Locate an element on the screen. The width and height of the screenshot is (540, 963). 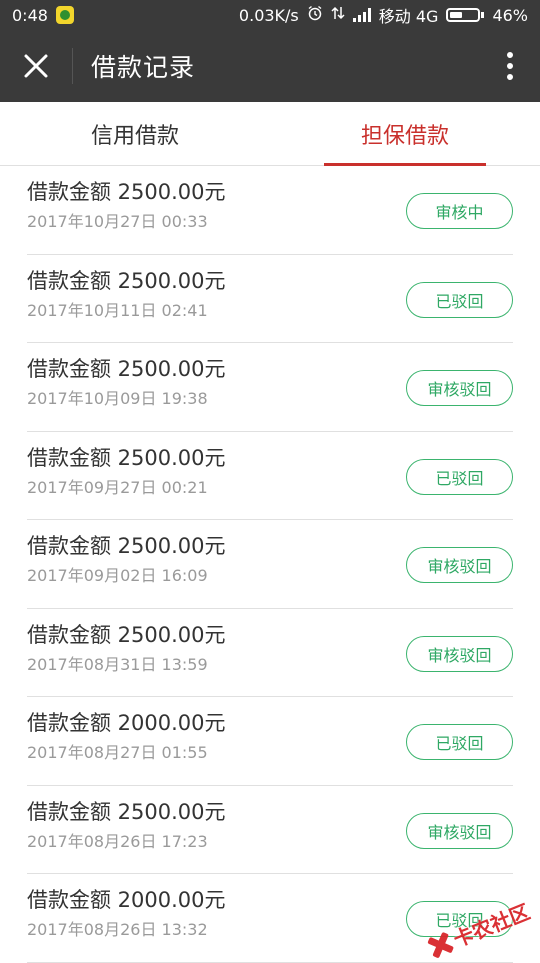
loan-record-row: 借款金额 2500.00元 2017年08月26日 17:23 审核驳回 is located at coordinates (270, 830).